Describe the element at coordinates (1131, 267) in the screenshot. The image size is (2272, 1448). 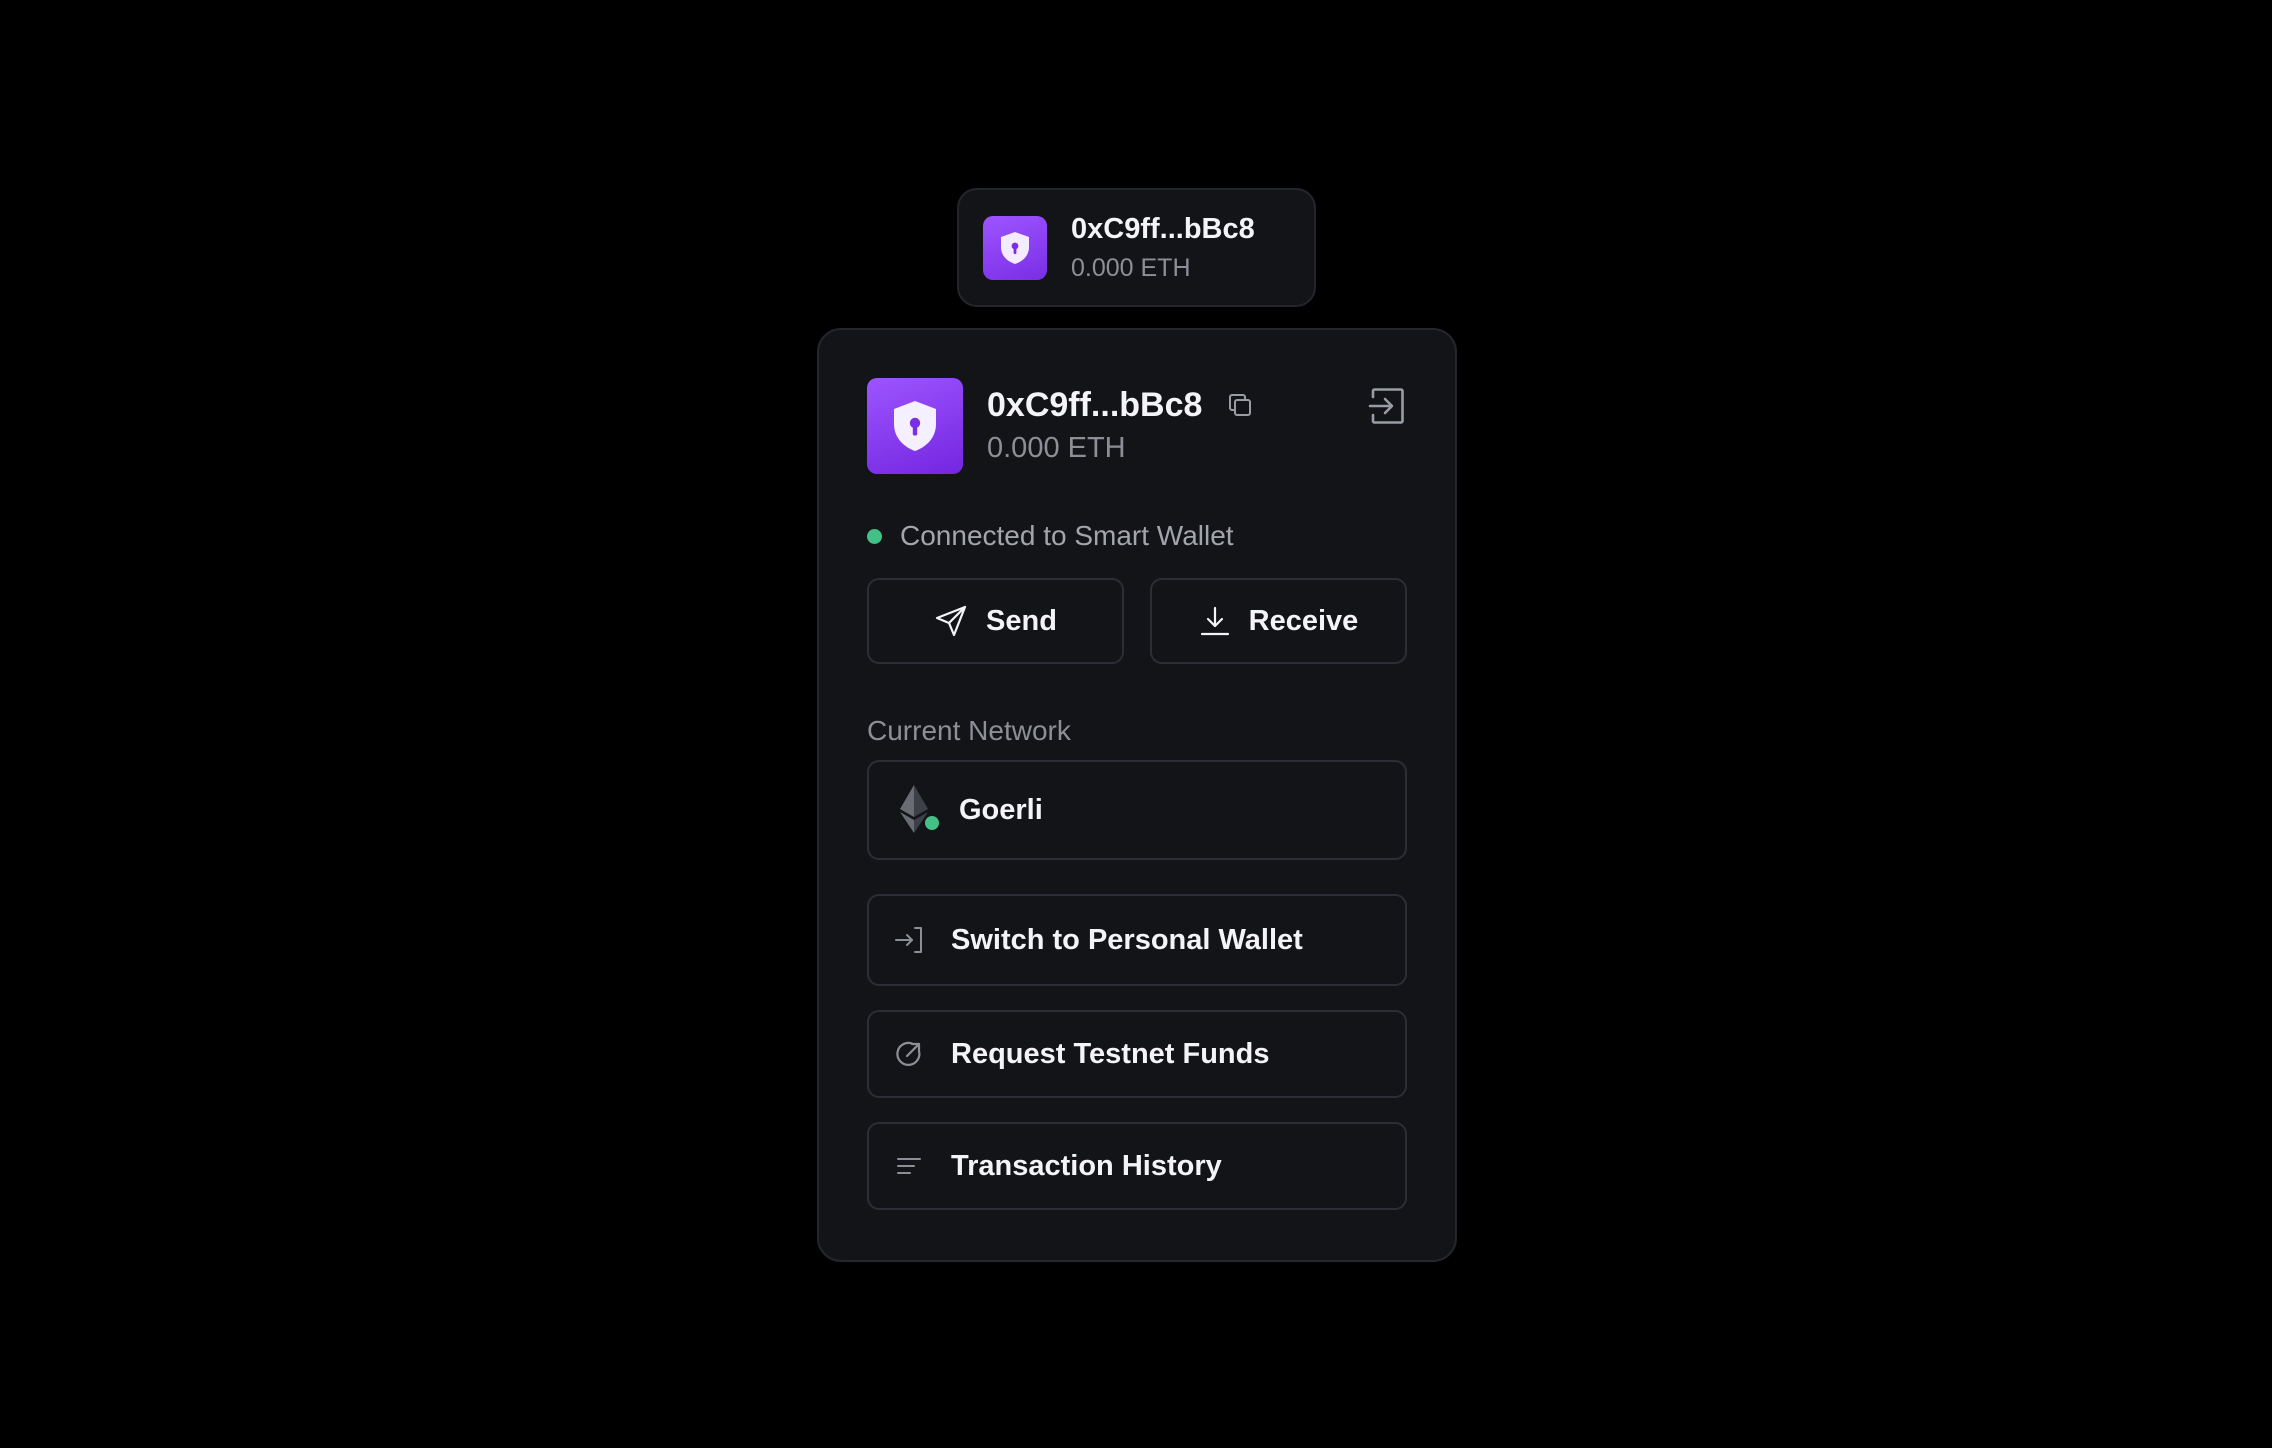
I see `chip-balance: 0.000 ETH` at that location.